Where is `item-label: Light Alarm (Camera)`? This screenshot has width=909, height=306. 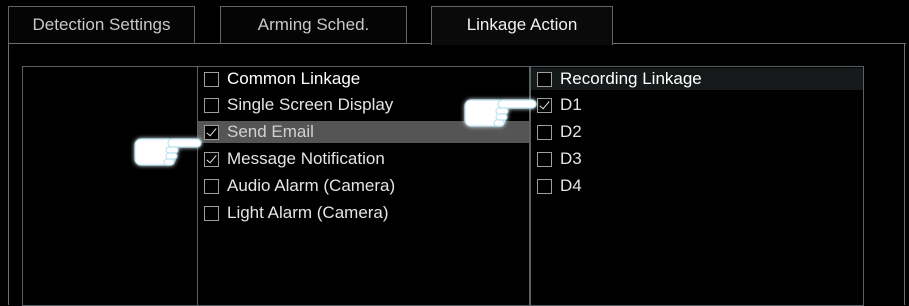
item-label: Light Alarm (Camera) is located at coordinates (308, 212).